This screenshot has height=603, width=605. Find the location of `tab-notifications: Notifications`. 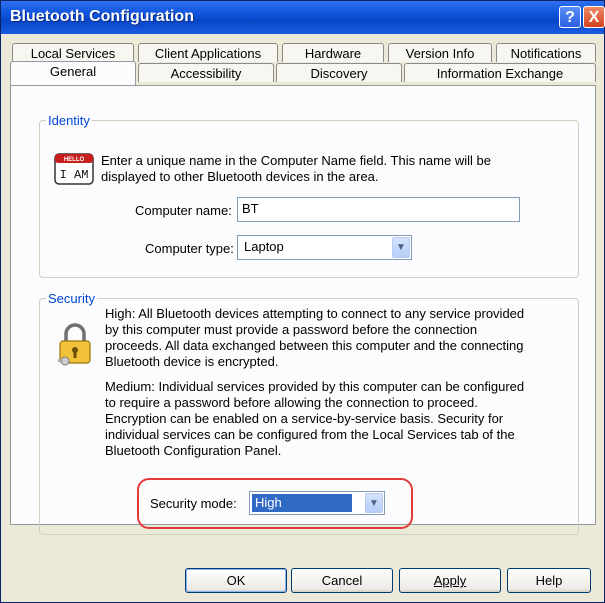

tab-notifications: Notifications is located at coordinates (546, 52).